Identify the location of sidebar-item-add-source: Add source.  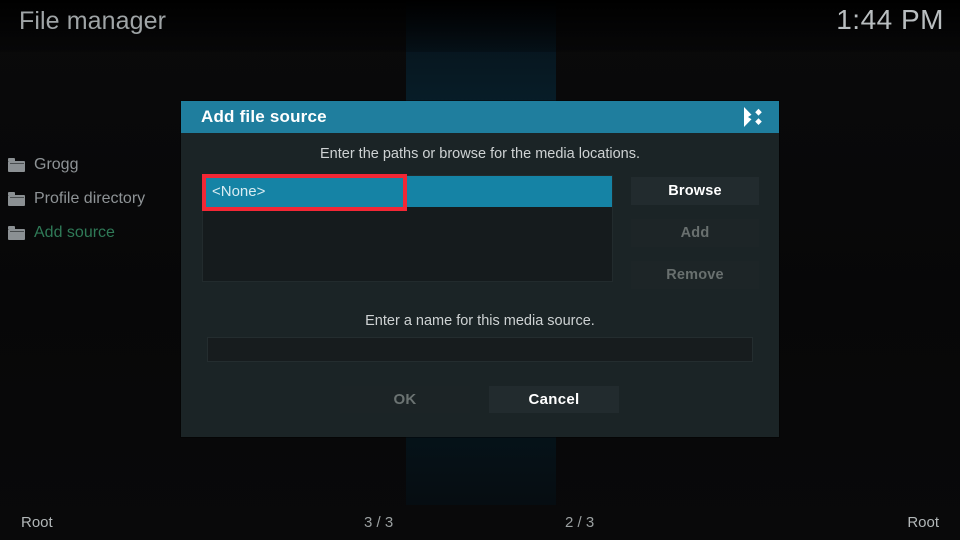
(90, 233).